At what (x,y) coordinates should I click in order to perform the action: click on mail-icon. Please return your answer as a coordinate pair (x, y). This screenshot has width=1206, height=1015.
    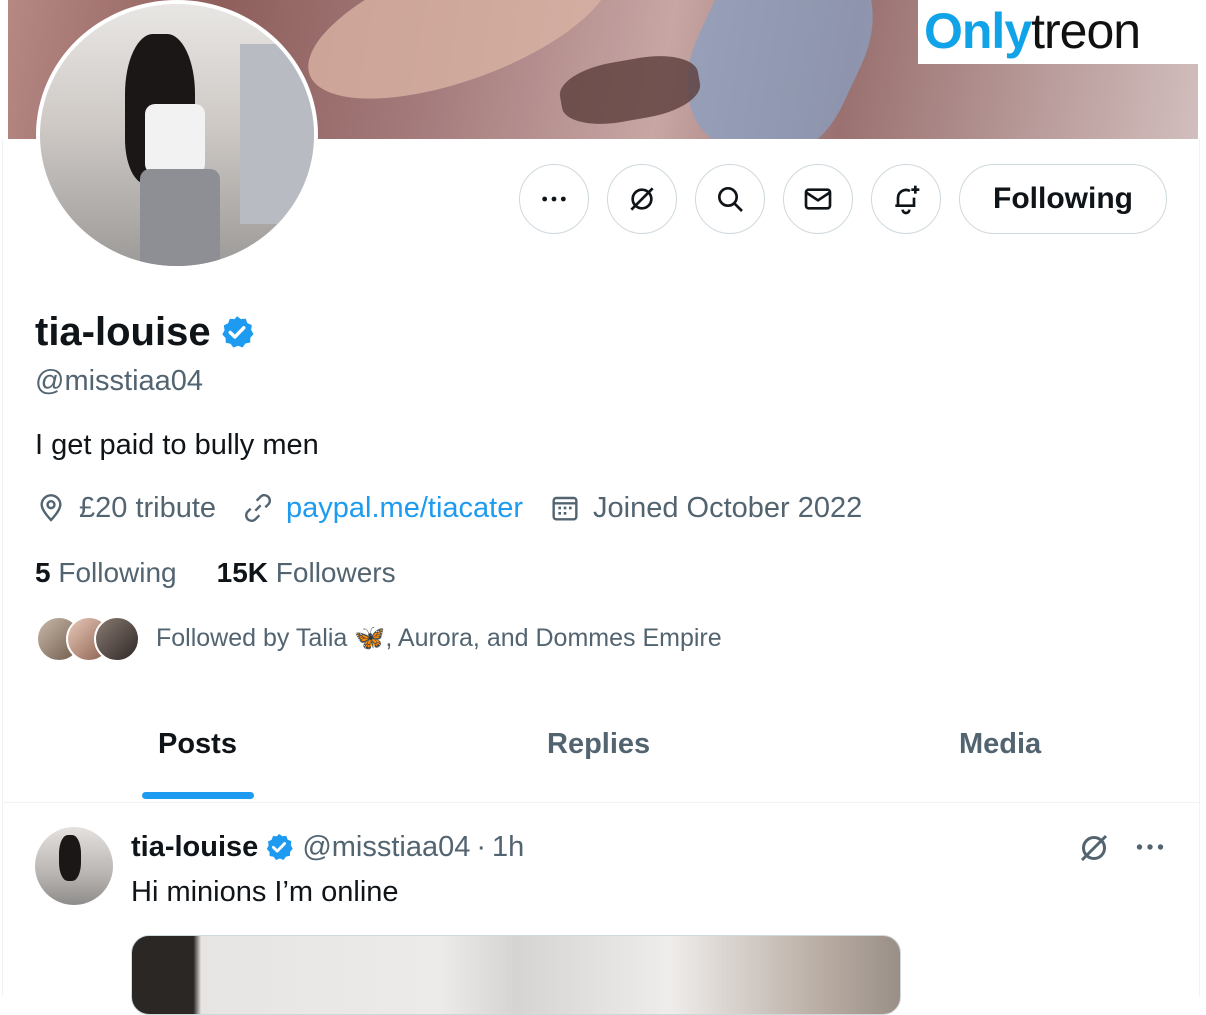
    Looking at the image, I should click on (818, 199).